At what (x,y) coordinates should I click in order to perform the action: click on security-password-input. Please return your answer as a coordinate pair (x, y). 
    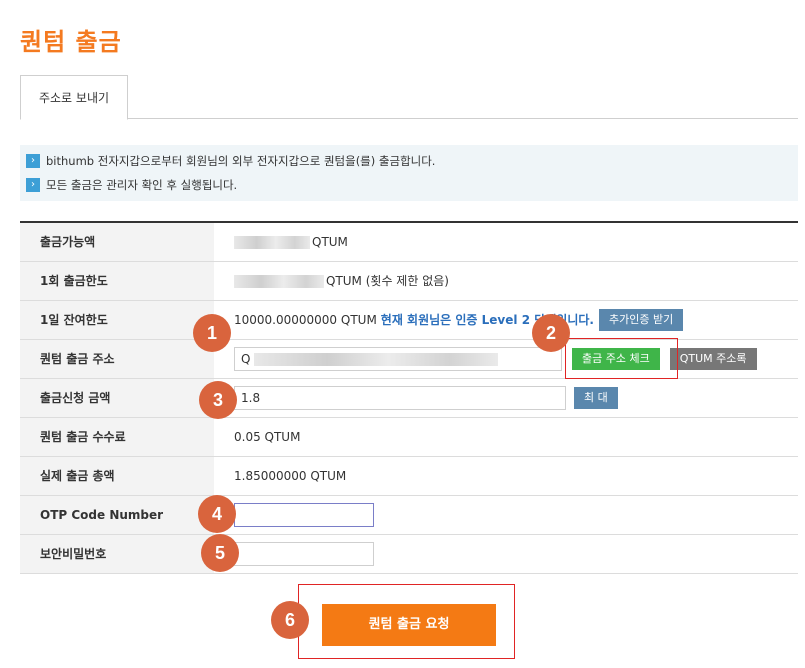
    Looking at the image, I should click on (304, 554).